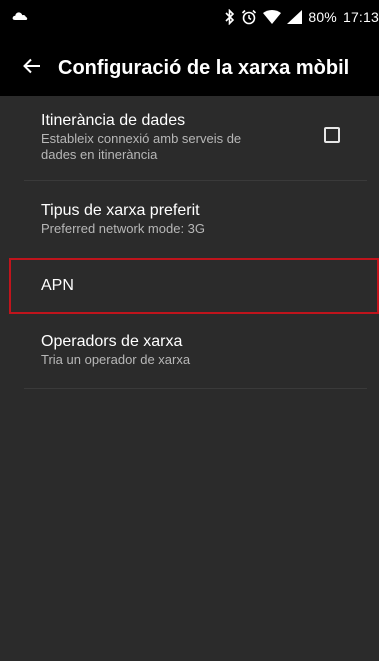  Describe the element at coordinates (204, 67) in the screenshot. I see `page-title: Configuració de la xarxa mòbil` at that location.